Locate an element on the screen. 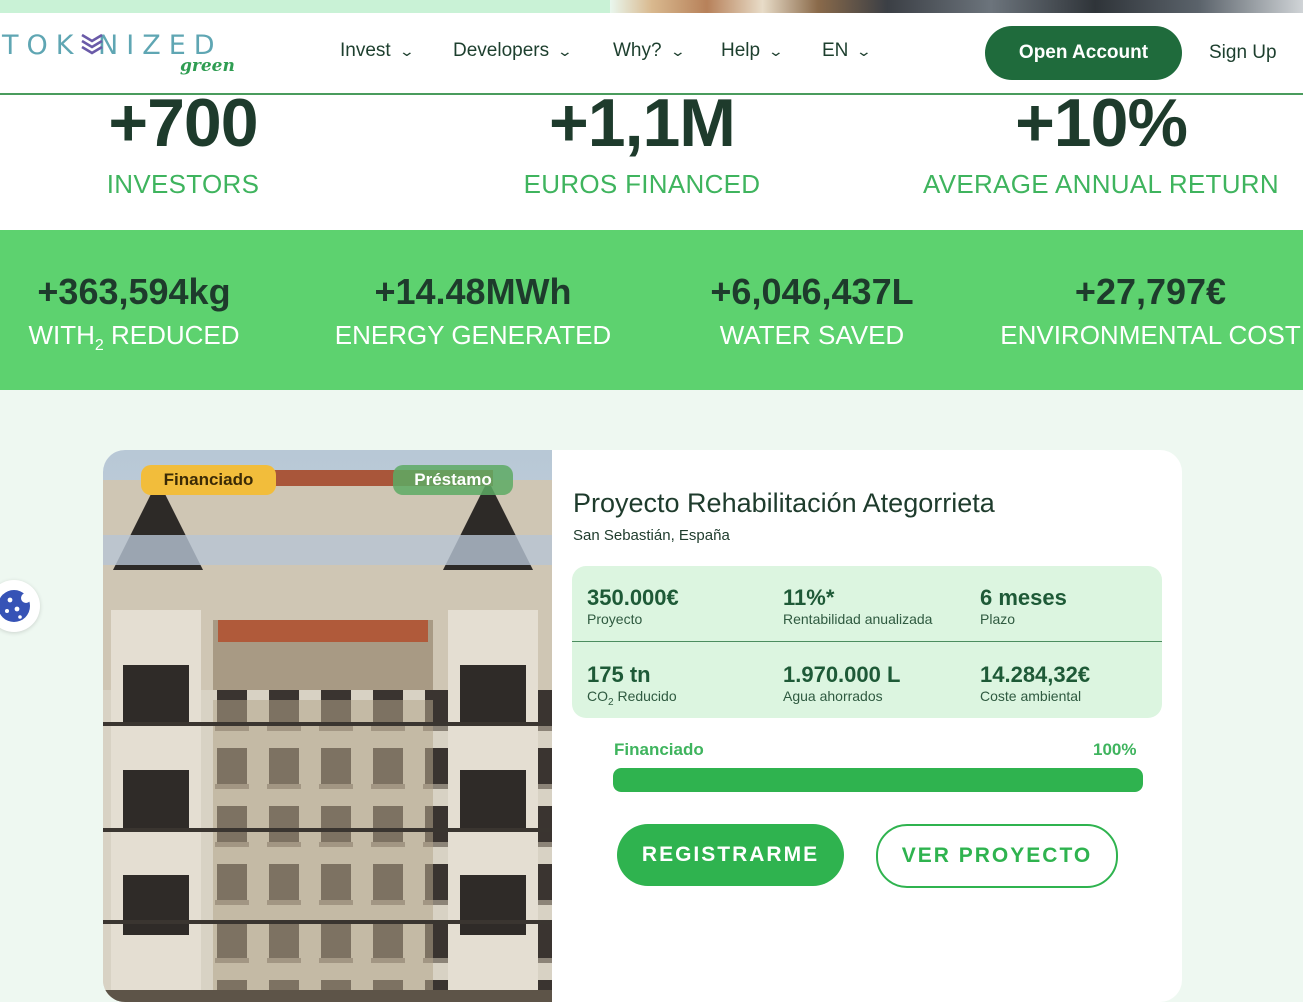 The height and width of the screenshot is (1002, 1303). sign-up-link: Sign Up is located at coordinates (1243, 53).